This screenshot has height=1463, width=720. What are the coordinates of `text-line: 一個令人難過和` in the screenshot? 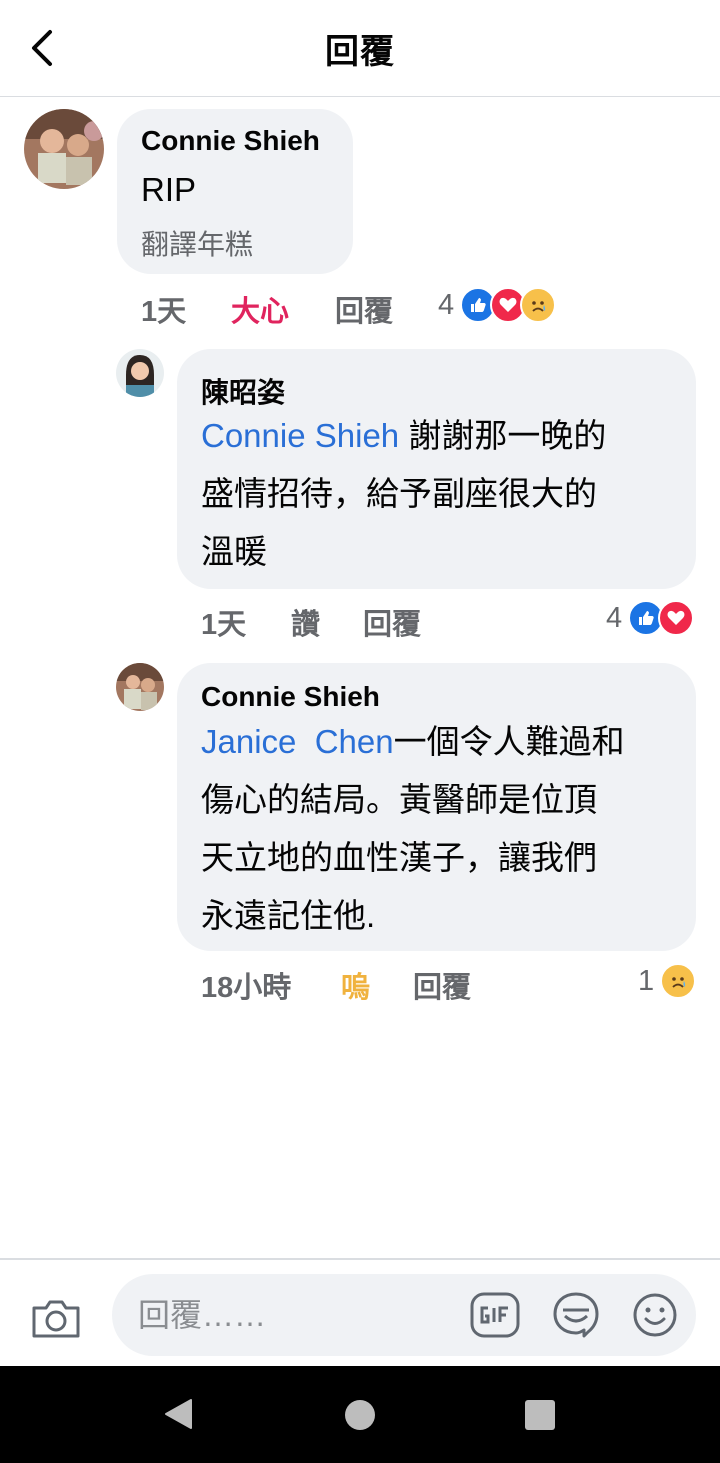 It's located at (509, 741).